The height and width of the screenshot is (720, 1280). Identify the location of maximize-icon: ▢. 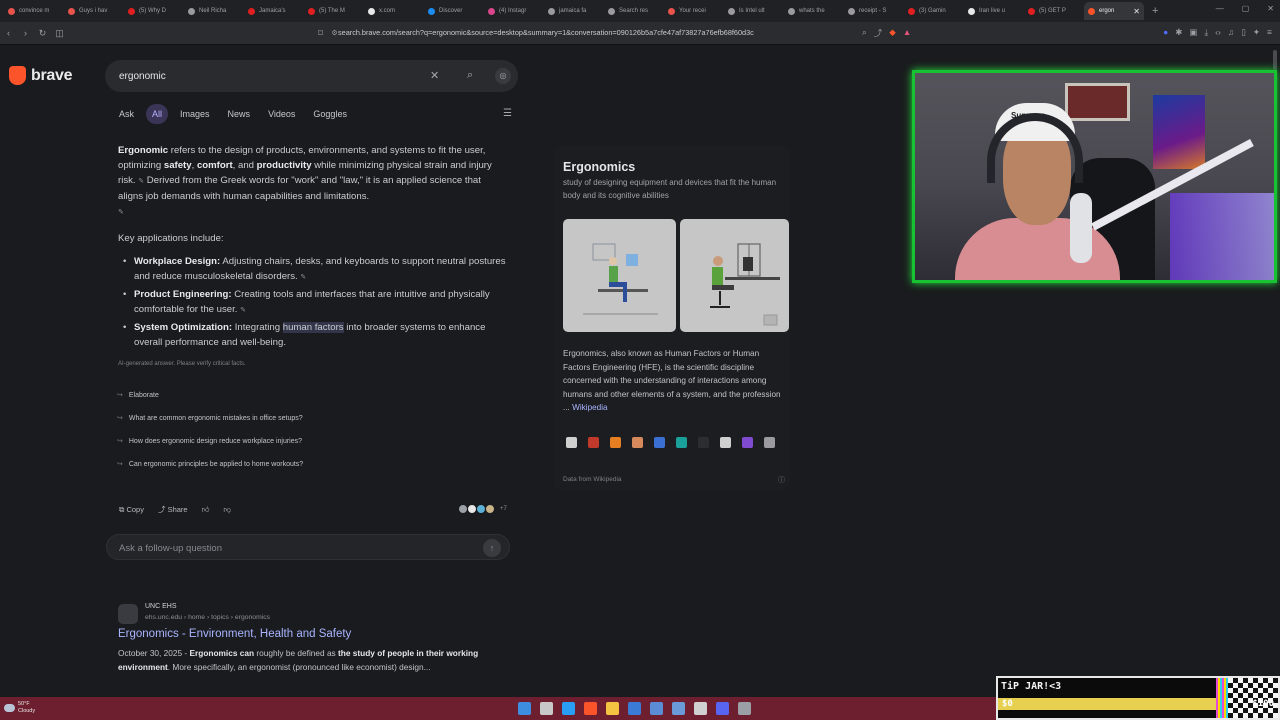
(1246, 8).